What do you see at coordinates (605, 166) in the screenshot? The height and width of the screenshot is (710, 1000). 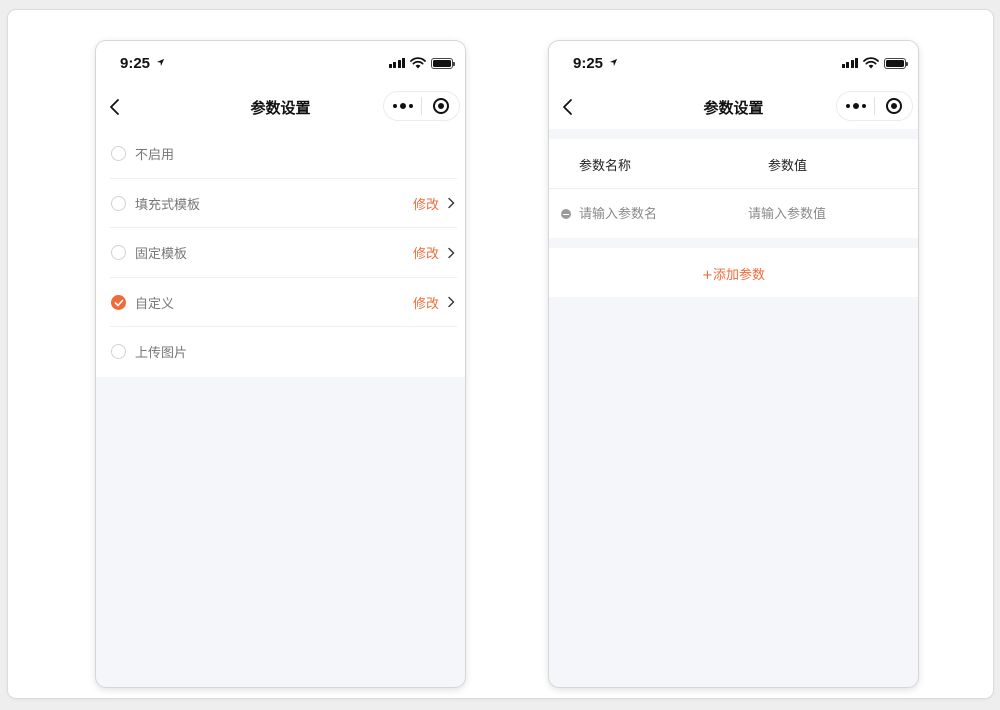 I see `header-param-name: 参数名称` at bounding box center [605, 166].